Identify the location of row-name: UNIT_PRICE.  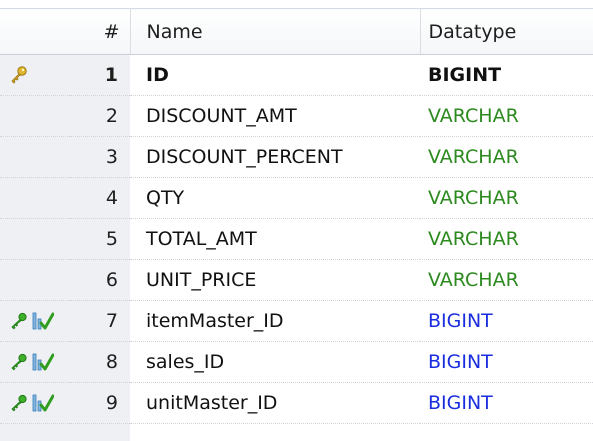
(275, 280).